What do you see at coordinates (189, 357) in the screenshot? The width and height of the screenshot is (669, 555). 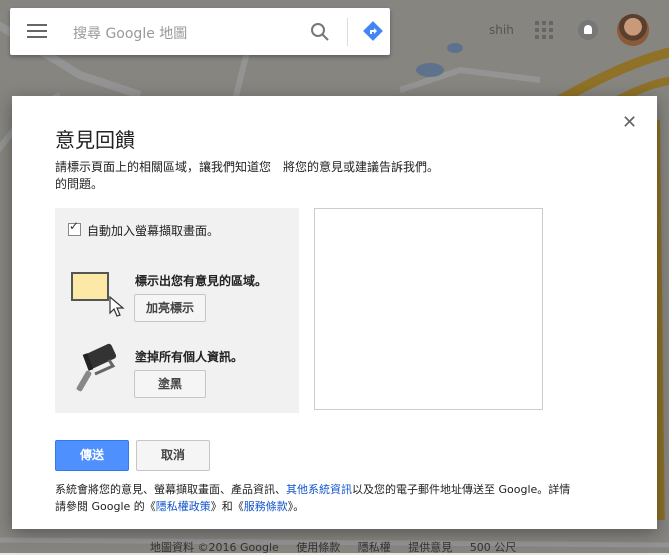 I see `blackout-label: 塗掉所有個人資訊。` at bounding box center [189, 357].